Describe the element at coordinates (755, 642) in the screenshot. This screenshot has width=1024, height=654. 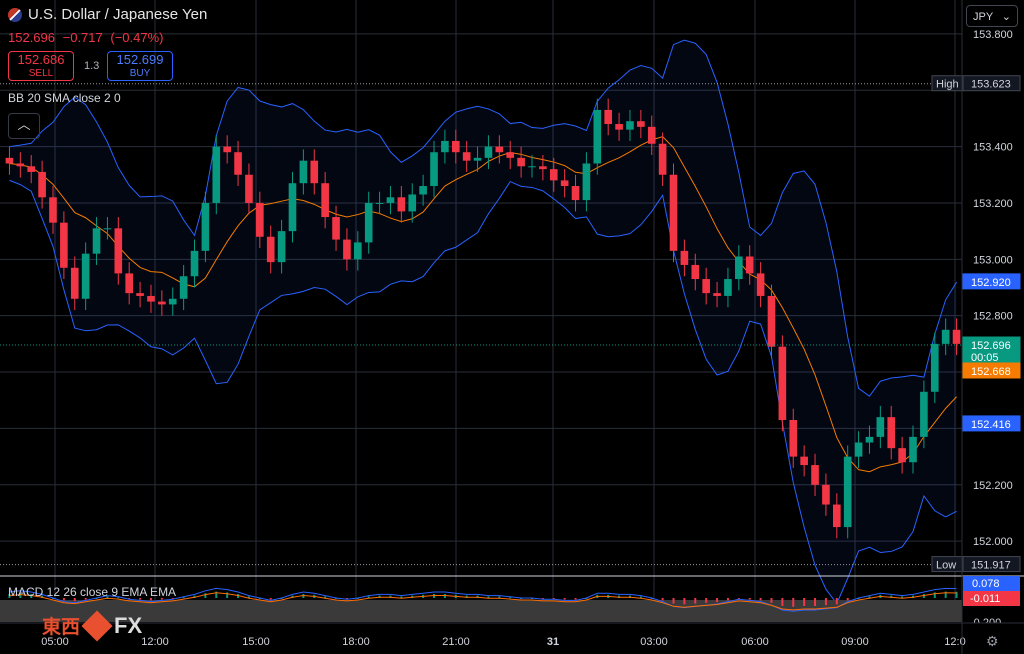
I see `x-tick-label: 06:00` at that location.